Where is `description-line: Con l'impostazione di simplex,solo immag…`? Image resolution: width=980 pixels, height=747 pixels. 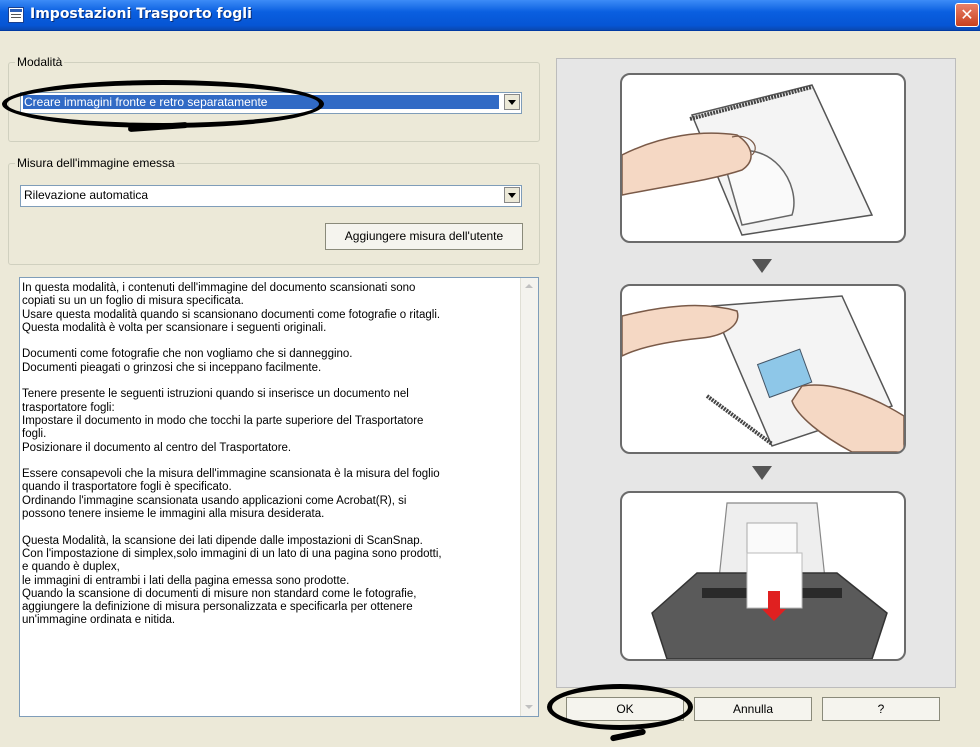 description-line: Con l'impostazione di simplex,solo immag… is located at coordinates (232, 553).